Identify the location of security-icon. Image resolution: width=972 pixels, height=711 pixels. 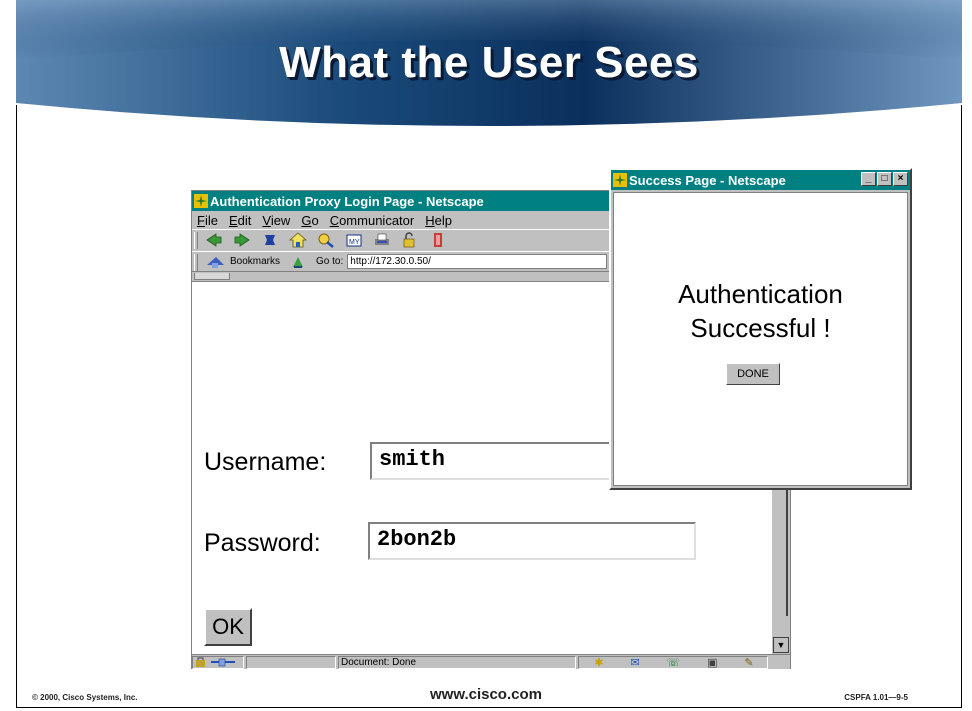
(410, 240).